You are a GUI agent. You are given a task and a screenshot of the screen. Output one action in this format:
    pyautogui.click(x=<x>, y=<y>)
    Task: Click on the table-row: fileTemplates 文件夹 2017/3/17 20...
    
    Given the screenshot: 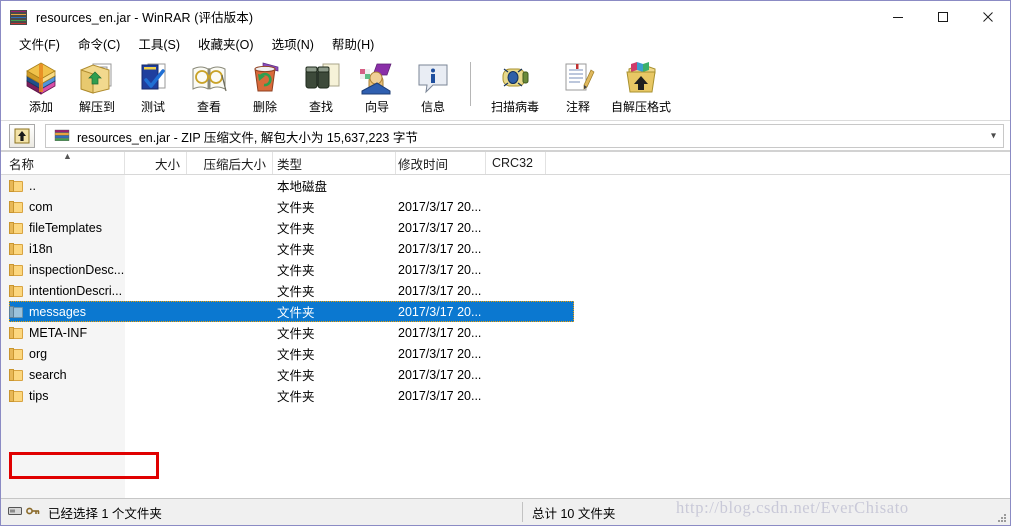 What is the action you would take?
    pyautogui.click(x=505, y=227)
    